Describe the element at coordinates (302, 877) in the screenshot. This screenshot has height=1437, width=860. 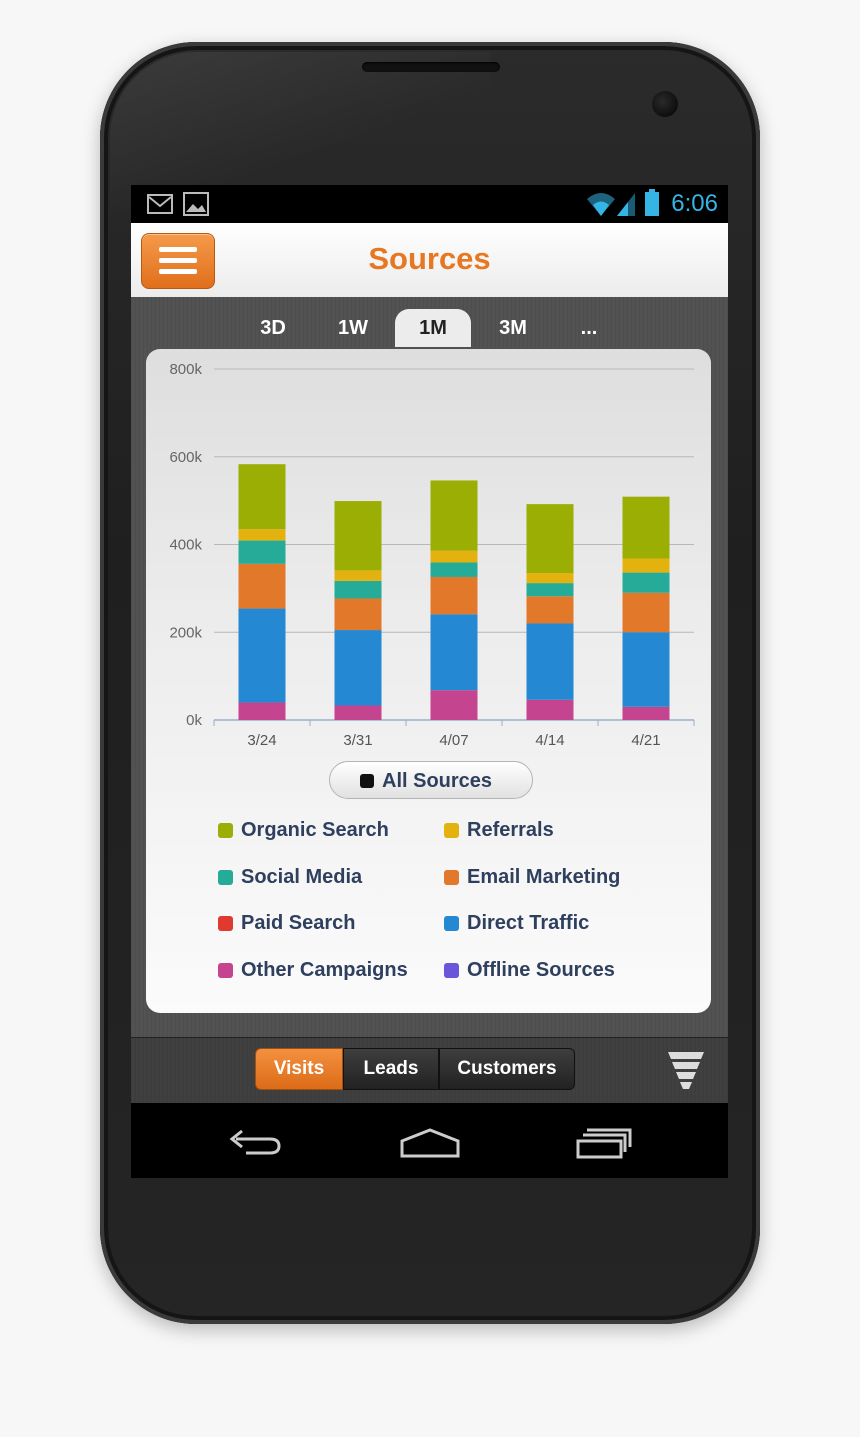
I see `legend-label: Social Media` at that location.